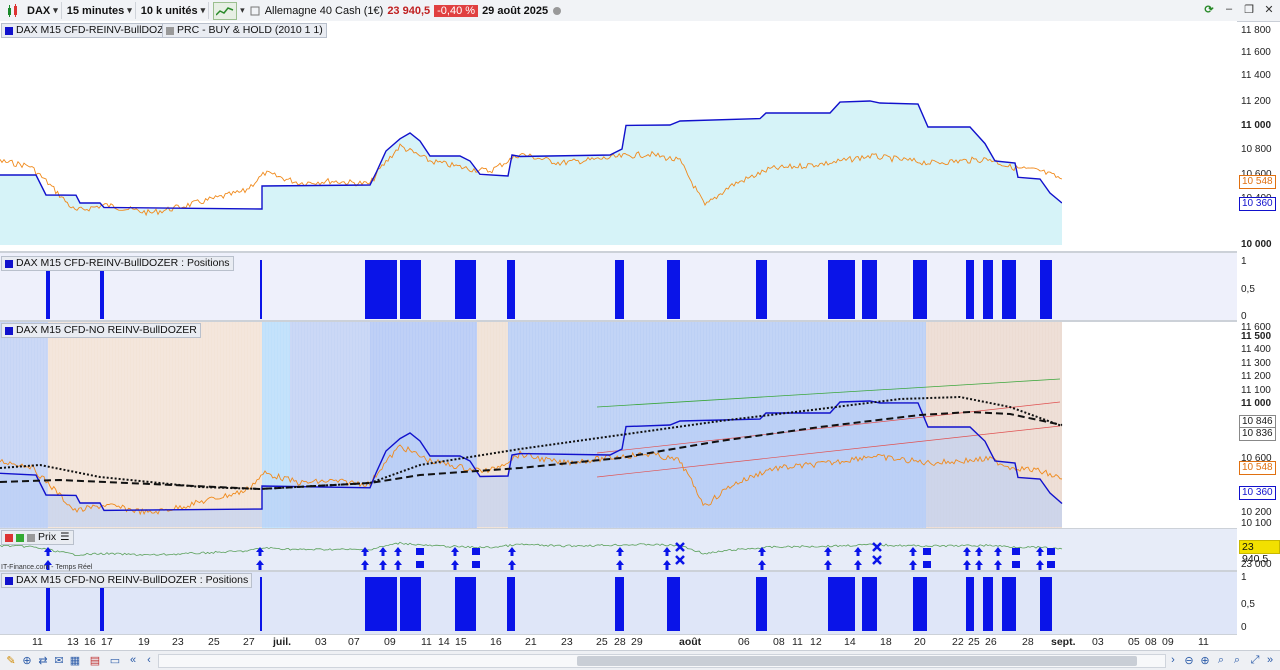  I want to click on last-price-tag: 23 940,5, so click(1259, 552).